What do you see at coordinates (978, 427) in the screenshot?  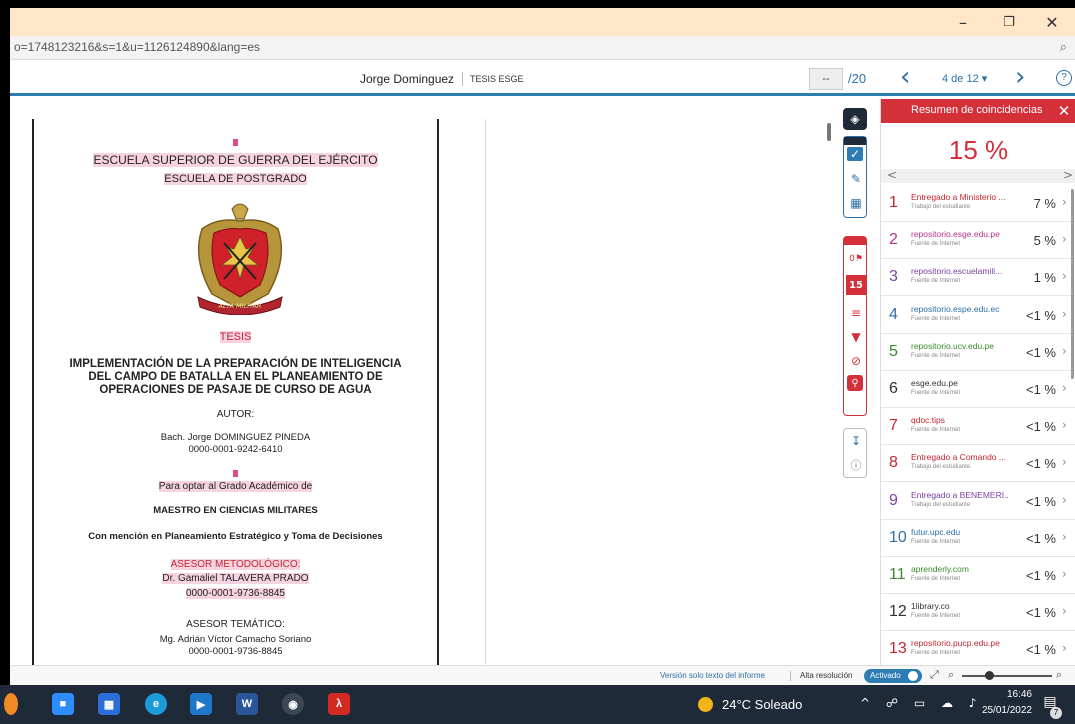 I see `match-row: 7 qdoc.tips Fuente de Internet <1 % ›` at bounding box center [978, 427].